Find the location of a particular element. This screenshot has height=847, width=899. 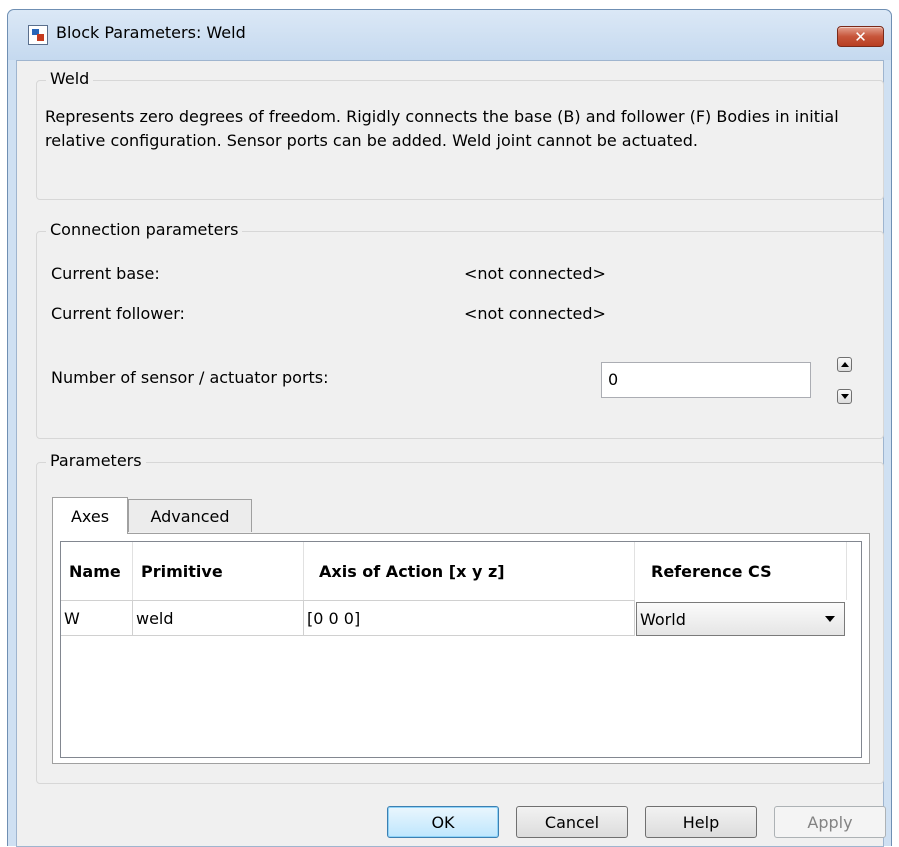

current-base-label: Current base: is located at coordinates (105, 273).